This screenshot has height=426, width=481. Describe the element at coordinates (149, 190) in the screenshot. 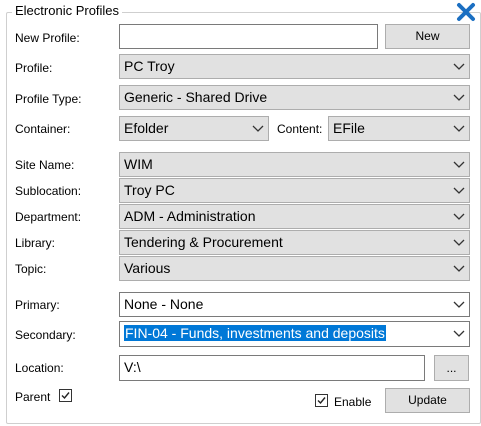

I see `sublocation-value: Troy PC` at that location.